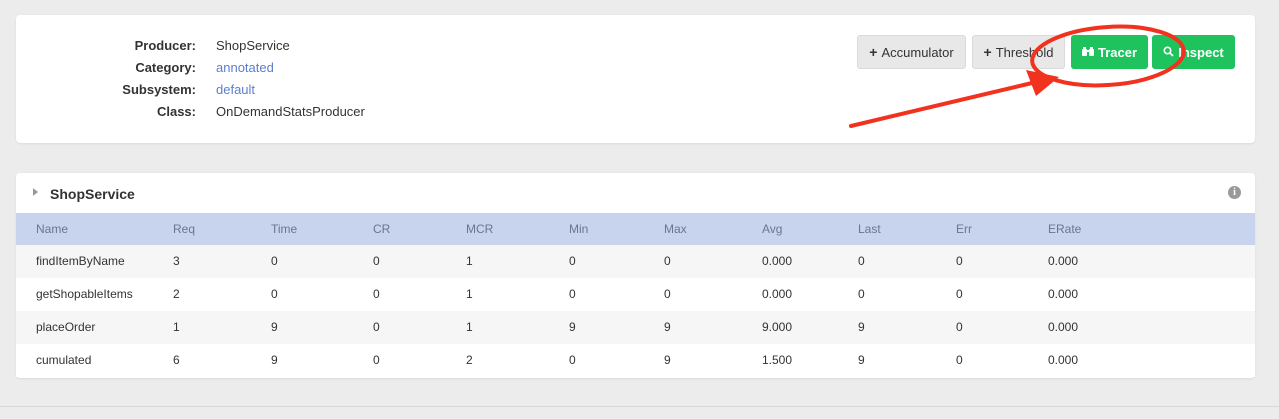 The width and height of the screenshot is (1279, 419). What do you see at coordinates (253, 45) in the screenshot?
I see `info-value: ShopService` at bounding box center [253, 45].